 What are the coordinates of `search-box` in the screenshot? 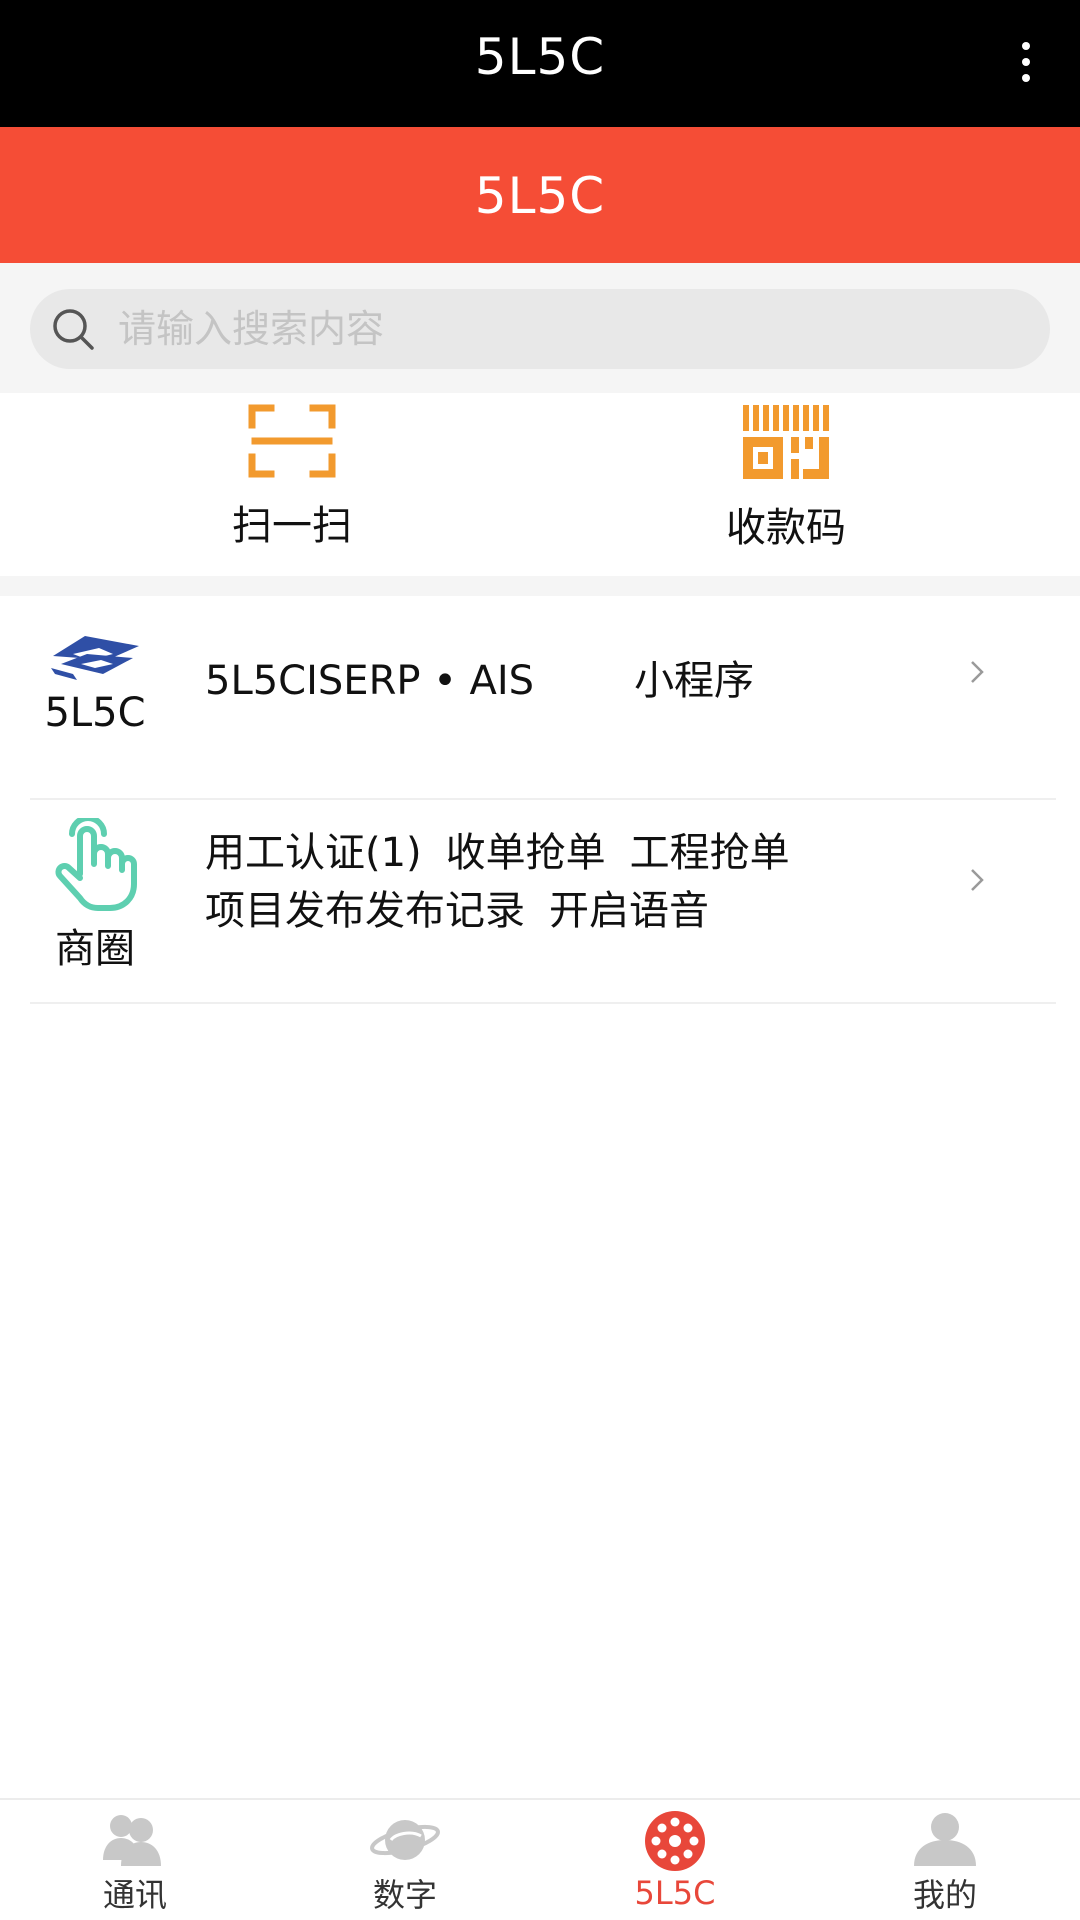 It's located at (540, 329).